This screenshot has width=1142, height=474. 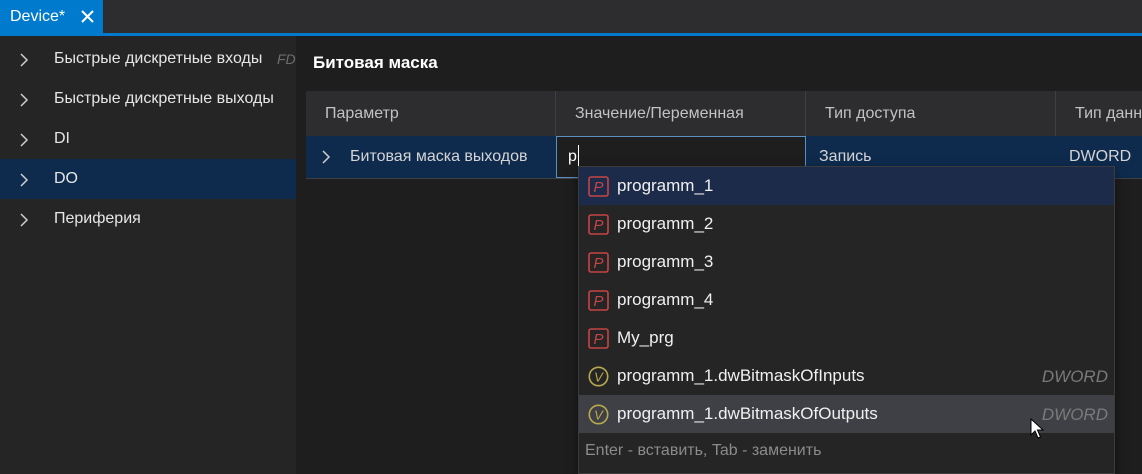 What do you see at coordinates (665, 261) in the screenshot?
I see `autocomplete-item-label: programm_3` at bounding box center [665, 261].